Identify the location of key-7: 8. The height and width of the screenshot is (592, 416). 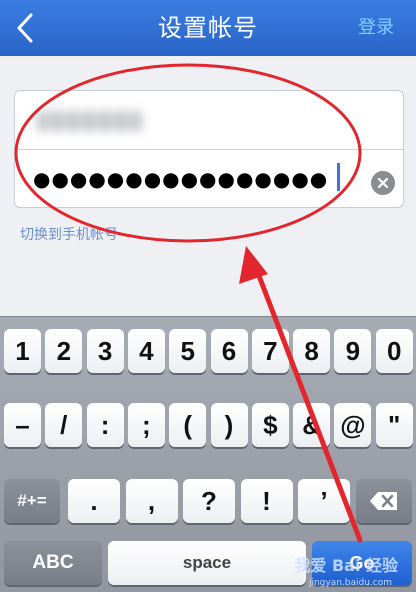
(312, 351).